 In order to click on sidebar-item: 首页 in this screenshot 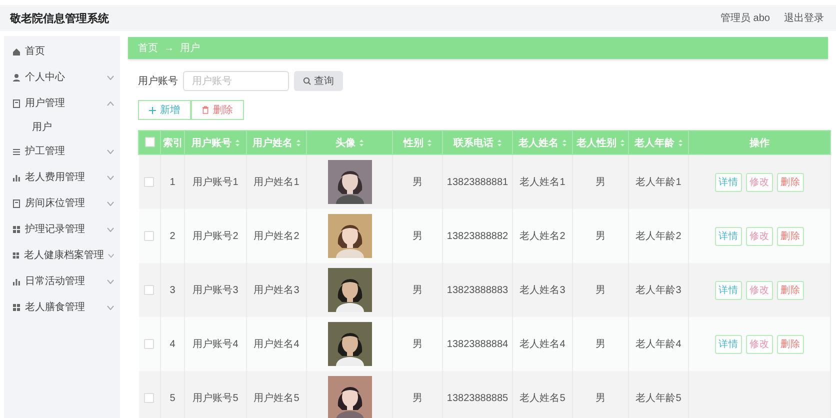, I will do `click(62, 51)`.